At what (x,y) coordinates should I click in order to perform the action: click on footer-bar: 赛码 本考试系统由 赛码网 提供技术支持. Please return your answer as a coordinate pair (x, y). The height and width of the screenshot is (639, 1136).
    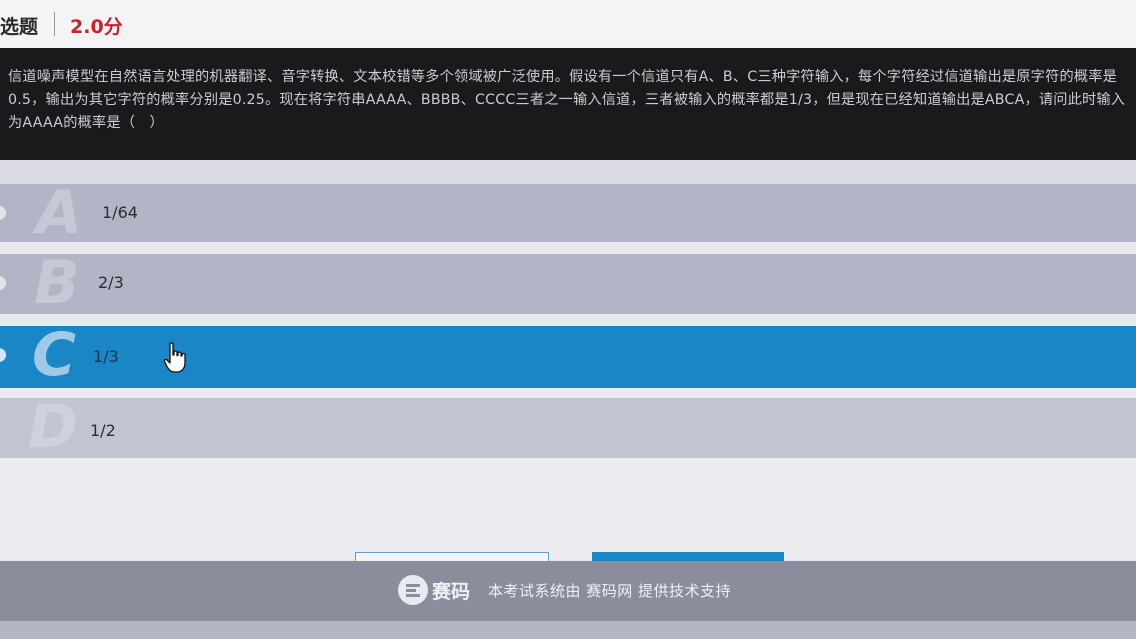
    Looking at the image, I should click on (568, 591).